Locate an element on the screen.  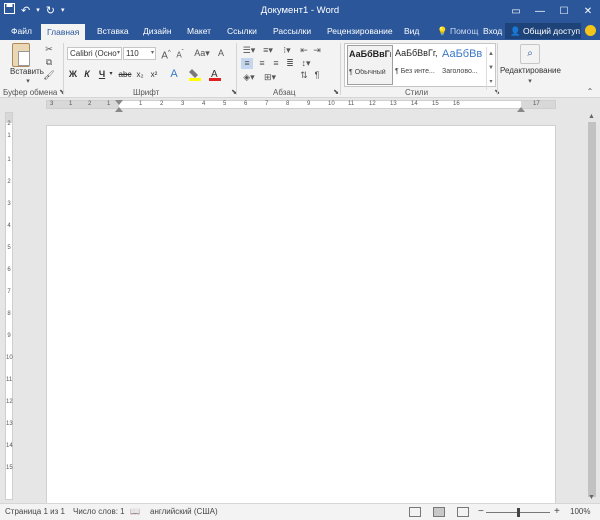
ruler-tick: 9 is located at coordinates (9, 336).